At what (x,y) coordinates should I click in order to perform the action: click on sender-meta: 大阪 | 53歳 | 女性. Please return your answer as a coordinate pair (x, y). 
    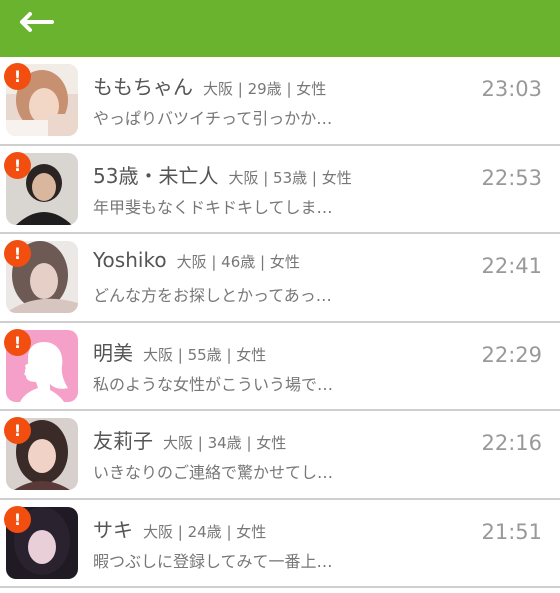
    Looking at the image, I should click on (290, 177).